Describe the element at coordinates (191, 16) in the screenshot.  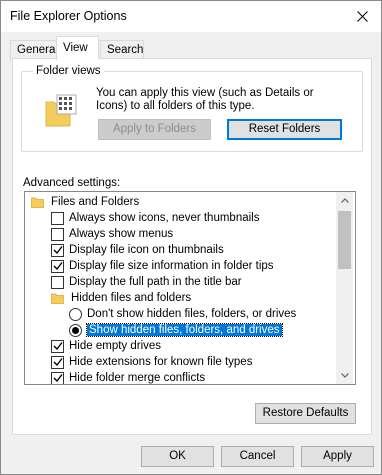
I see `title-bar: File Explorer Options` at that location.